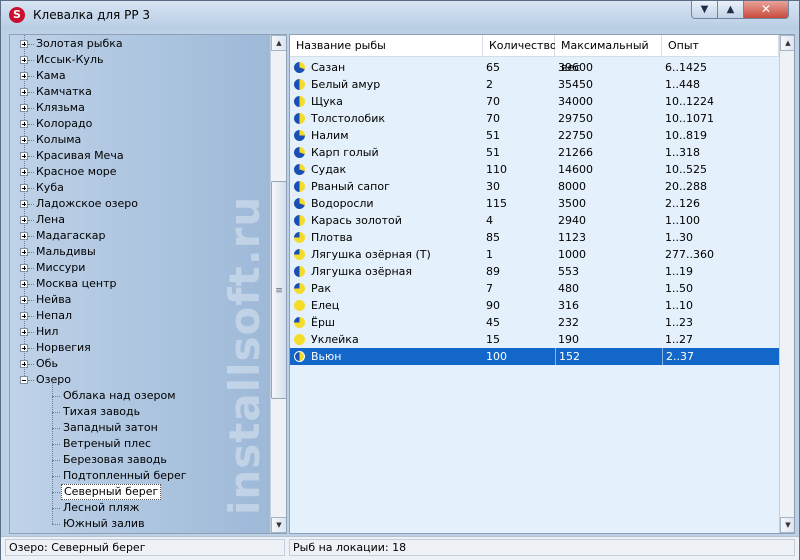  What do you see at coordinates (139, 76) in the screenshot?
I see `tree-item-lake: Кама` at bounding box center [139, 76].